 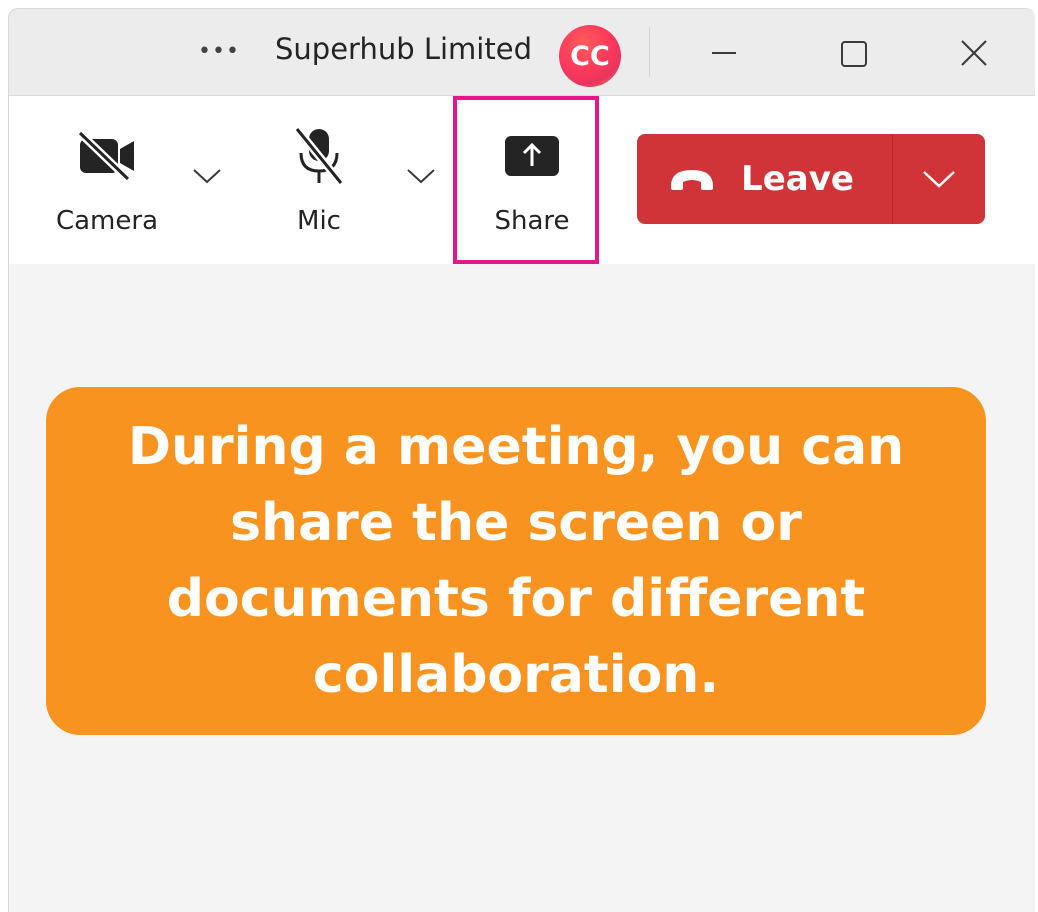 I want to click on maximize-icon, so click(x=854, y=54).